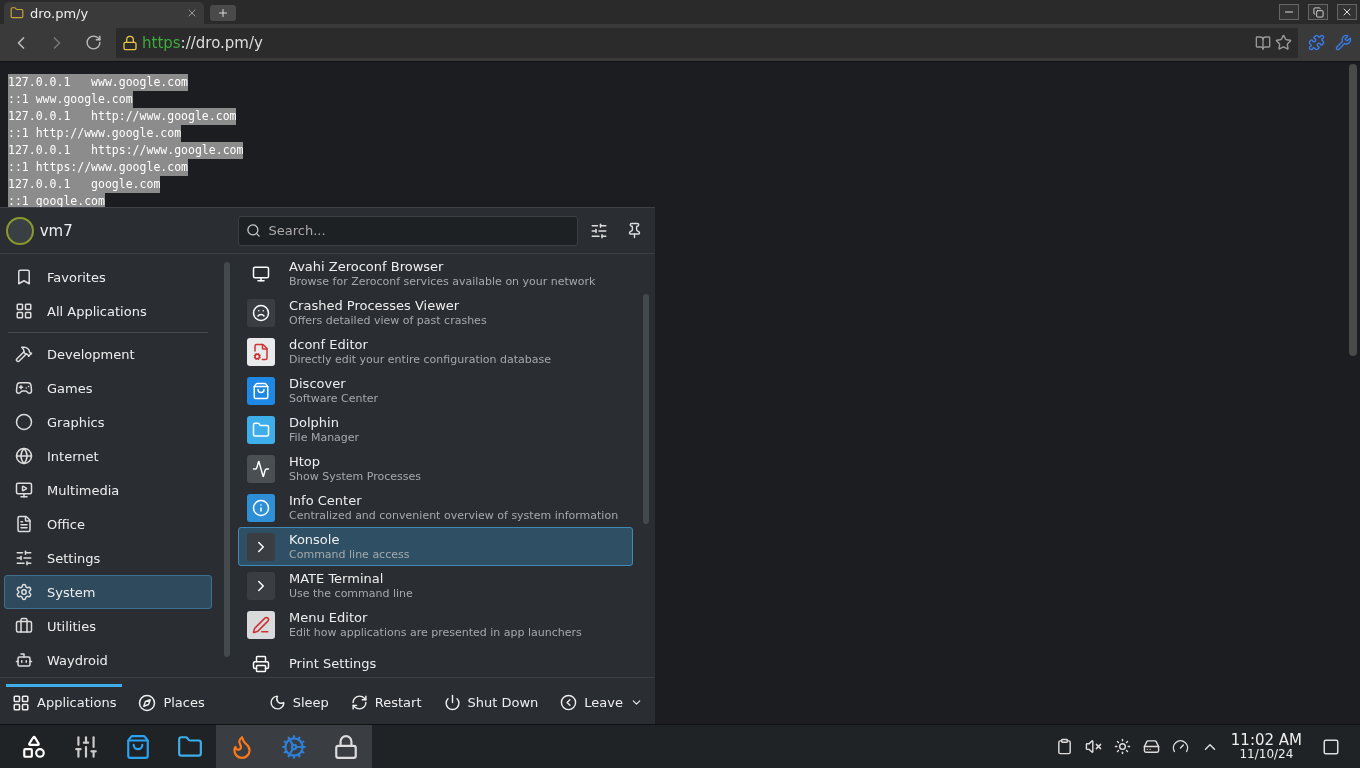 The height and width of the screenshot is (768, 1360). I want to click on clipboard-icon, so click(1064, 746).